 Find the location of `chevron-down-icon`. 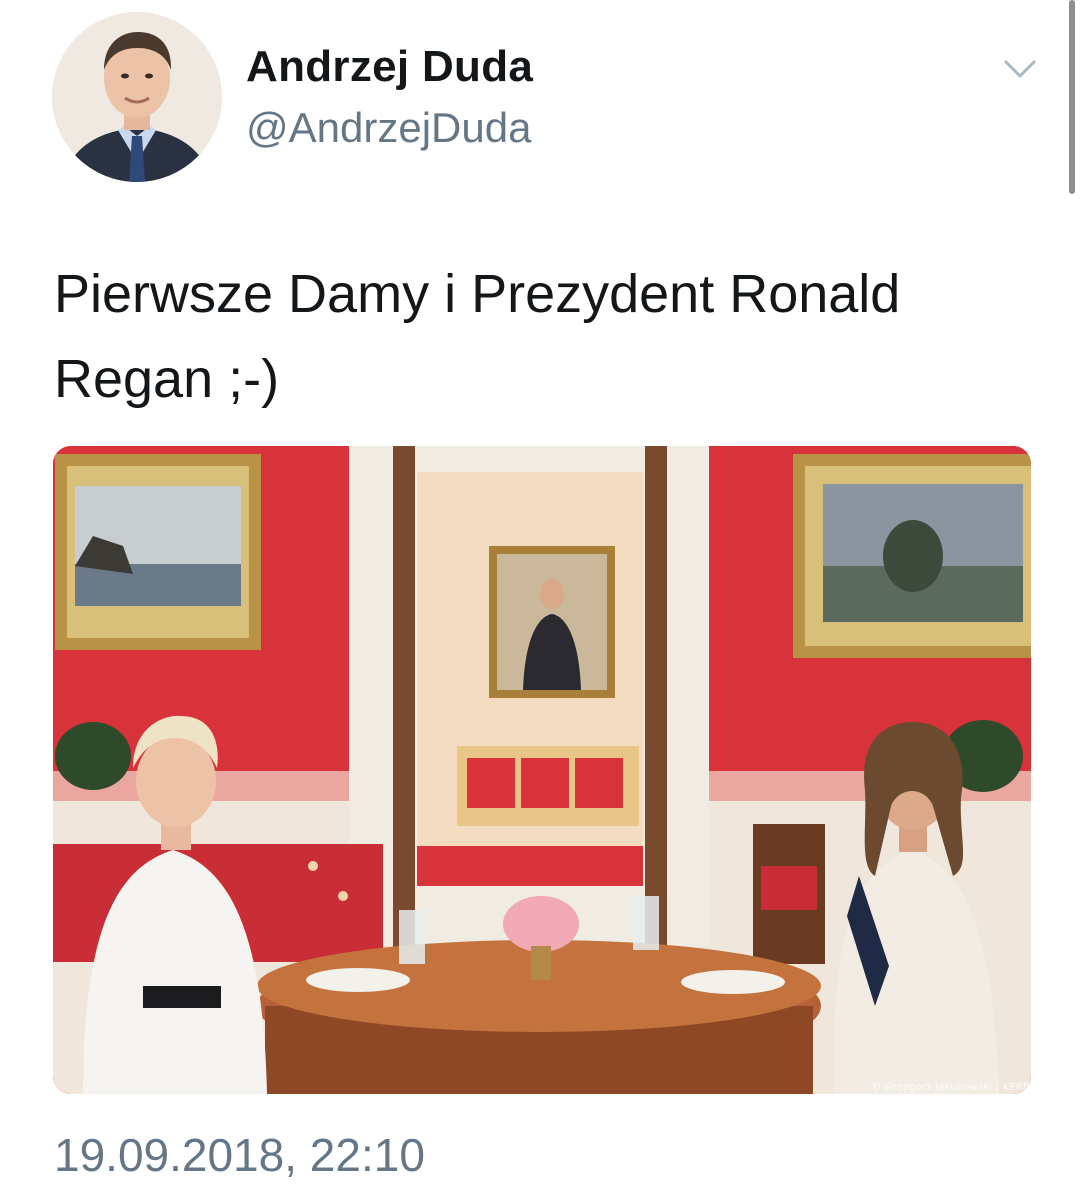

chevron-down-icon is located at coordinates (1020, 70).